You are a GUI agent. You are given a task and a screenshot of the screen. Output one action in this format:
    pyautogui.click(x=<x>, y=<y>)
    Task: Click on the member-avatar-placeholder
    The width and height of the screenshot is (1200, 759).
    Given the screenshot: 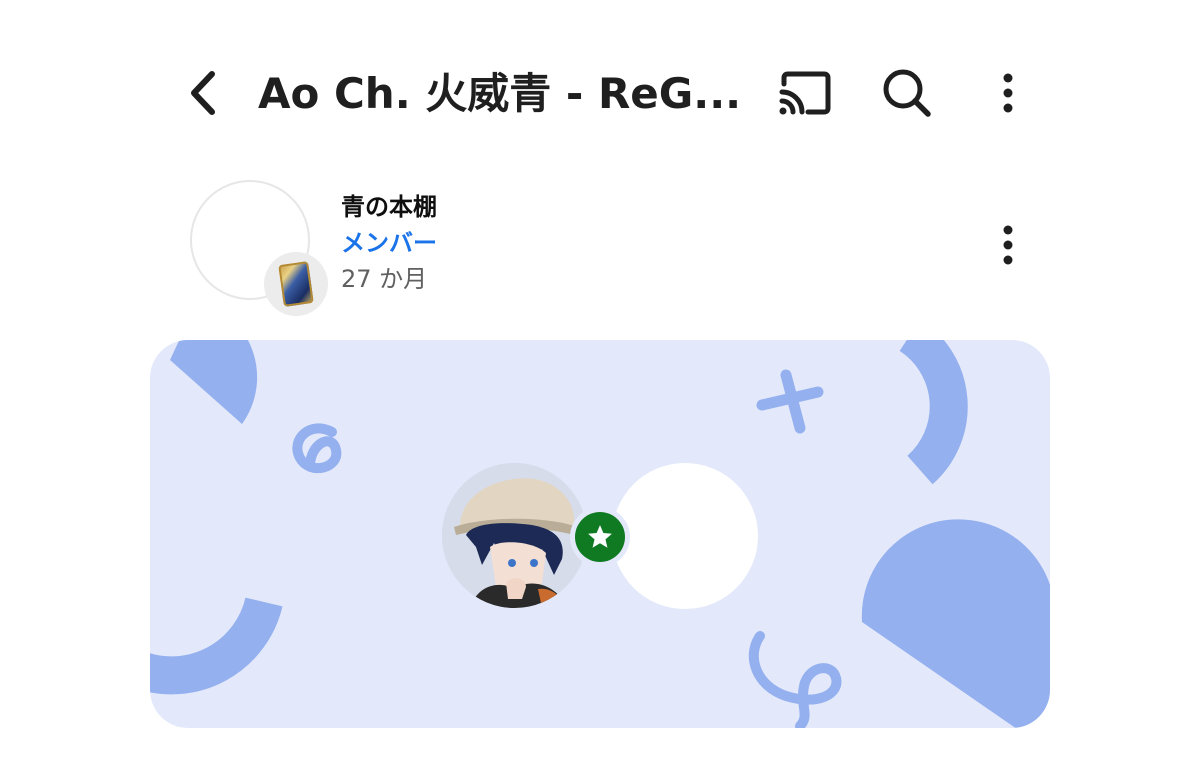 What is the action you would take?
    pyautogui.click(x=685, y=536)
    